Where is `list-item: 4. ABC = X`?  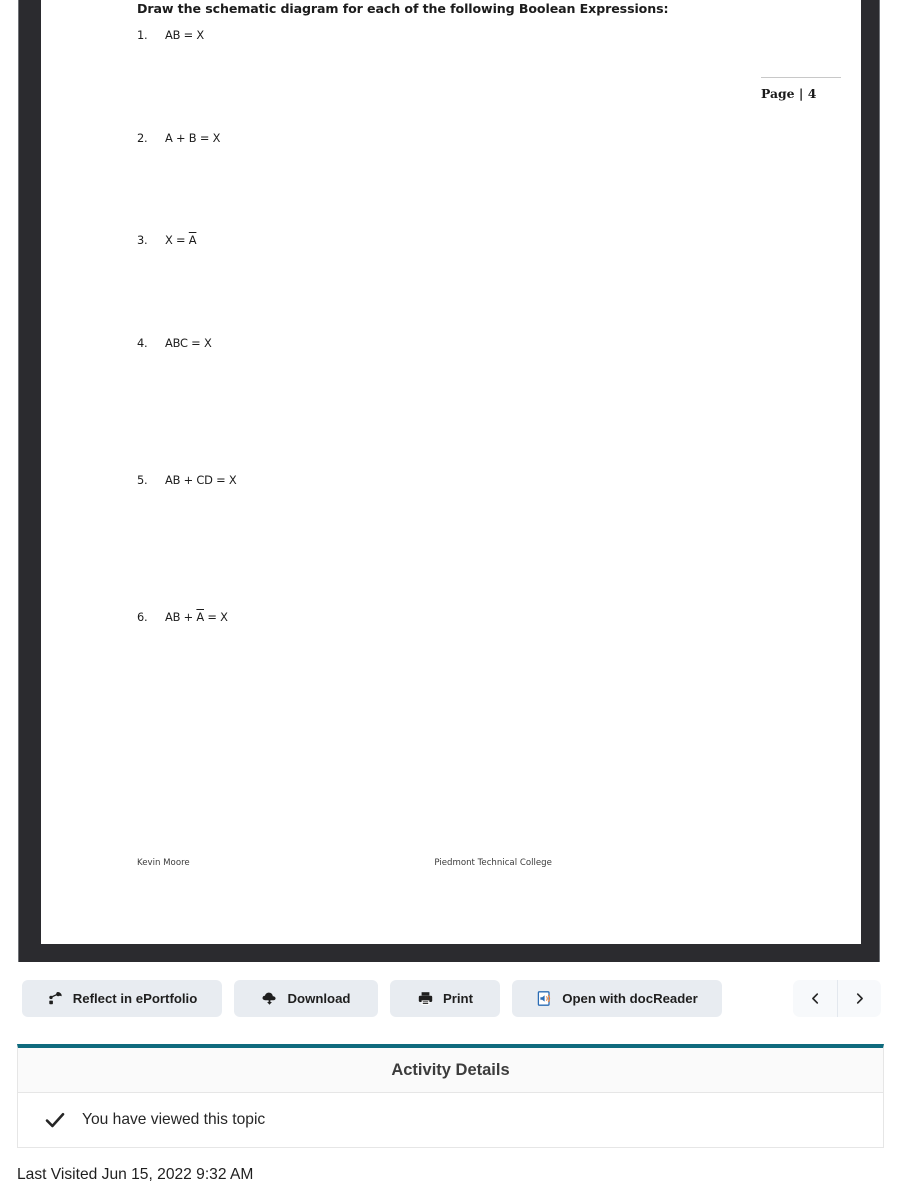 list-item: 4. ABC = X is located at coordinates (377, 343).